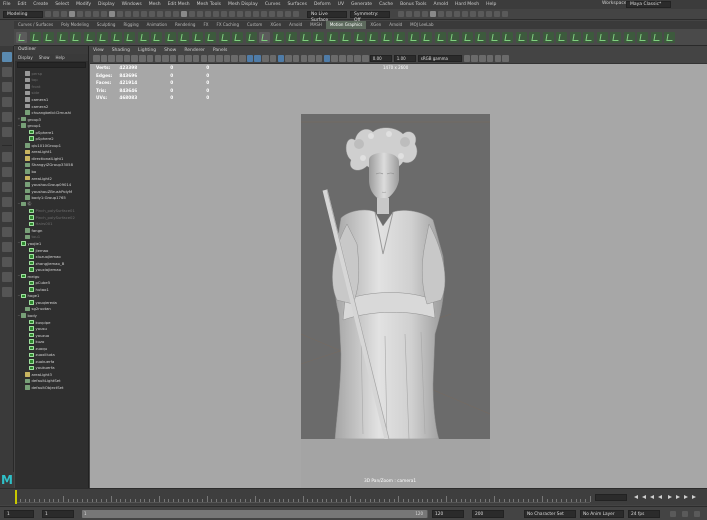 Image resolution: width=707 pixels, height=520 pixels. Describe the element at coordinates (648, 4) in the screenshot. I see `workspace-dropdown: Maya Classic*` at that location.